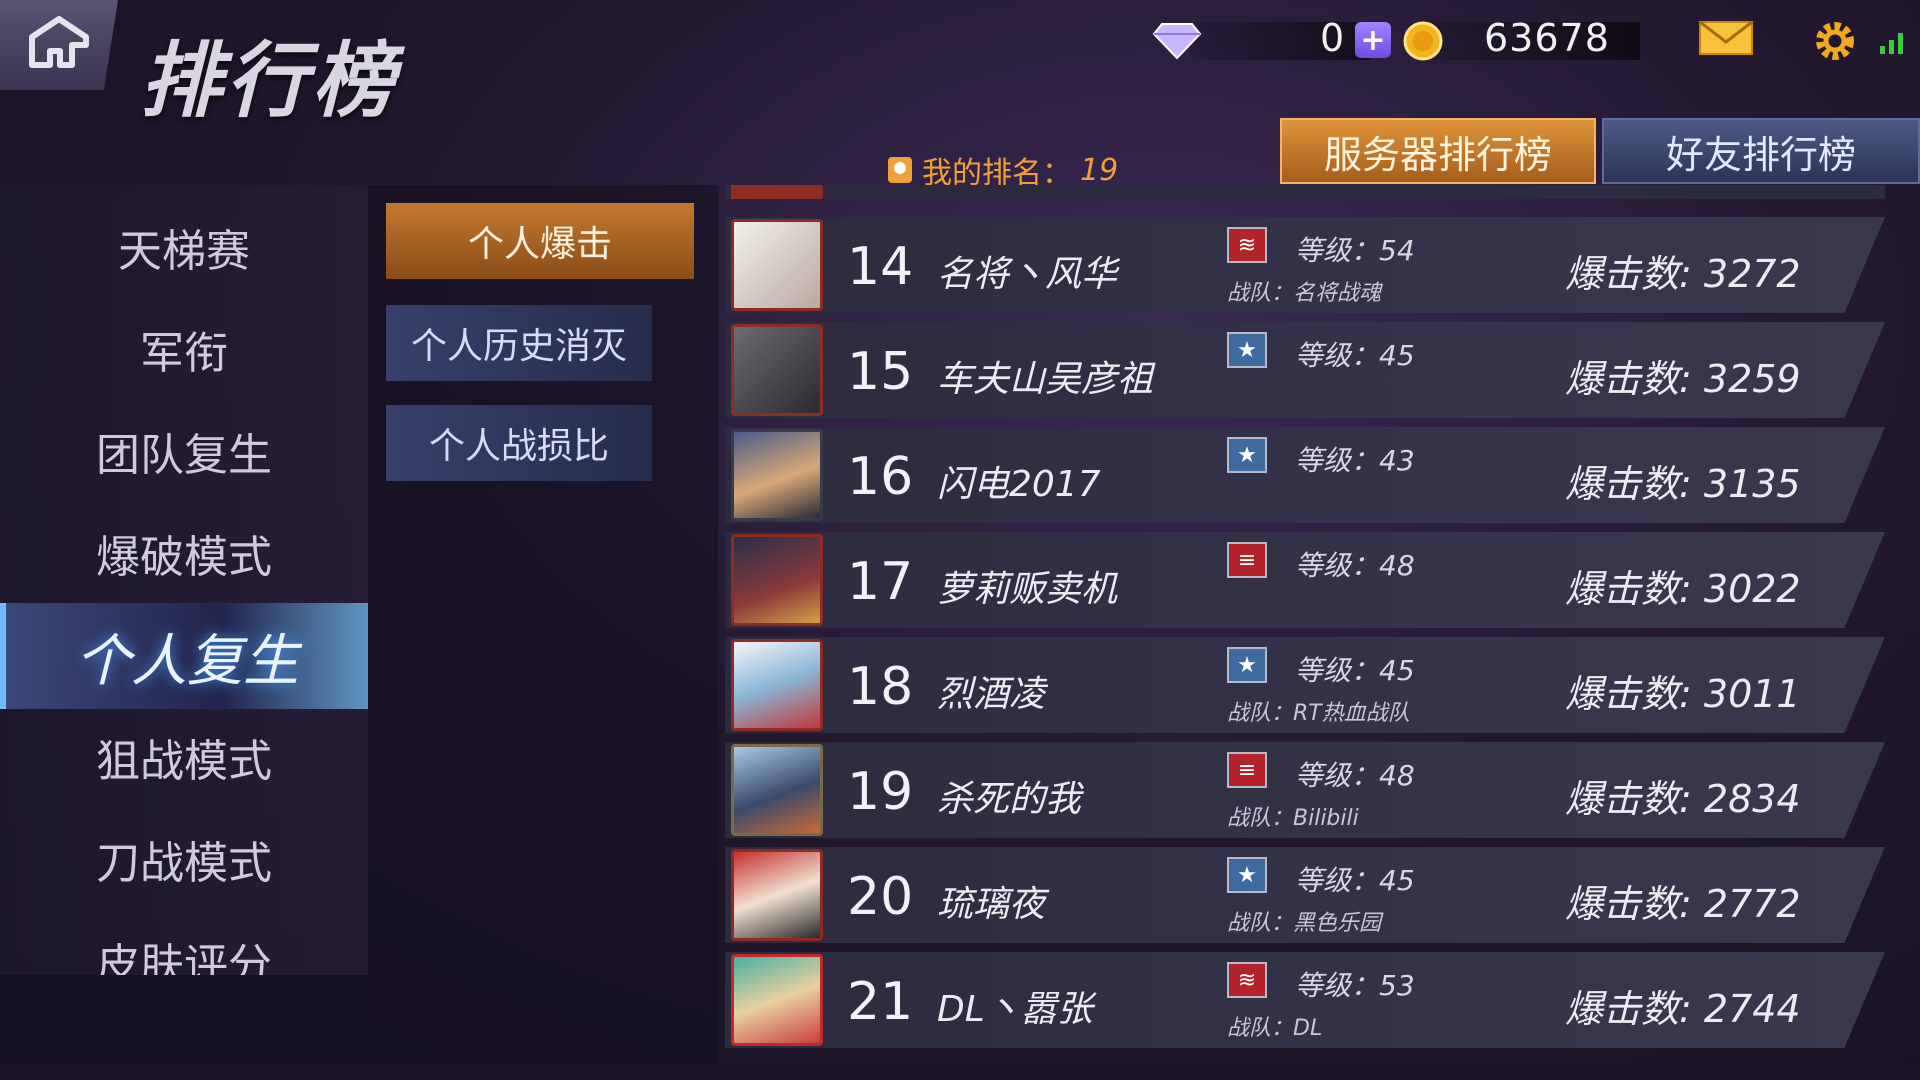 This screenshot has width=1920, height=1080. What do you see at coordinates (880, 477) in the screenshot?
I see `rank-number: 16` at bounding box center [880, 477].